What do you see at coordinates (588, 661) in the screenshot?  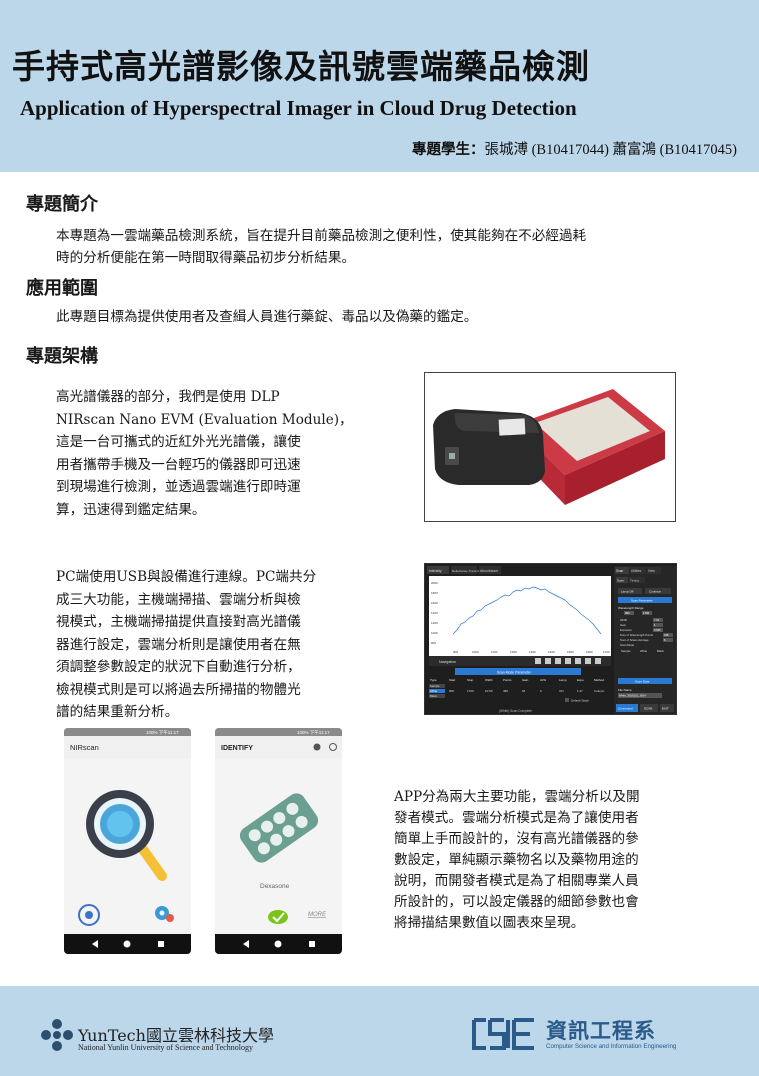 I see `configure-icon` at bounding box center [588, 661].